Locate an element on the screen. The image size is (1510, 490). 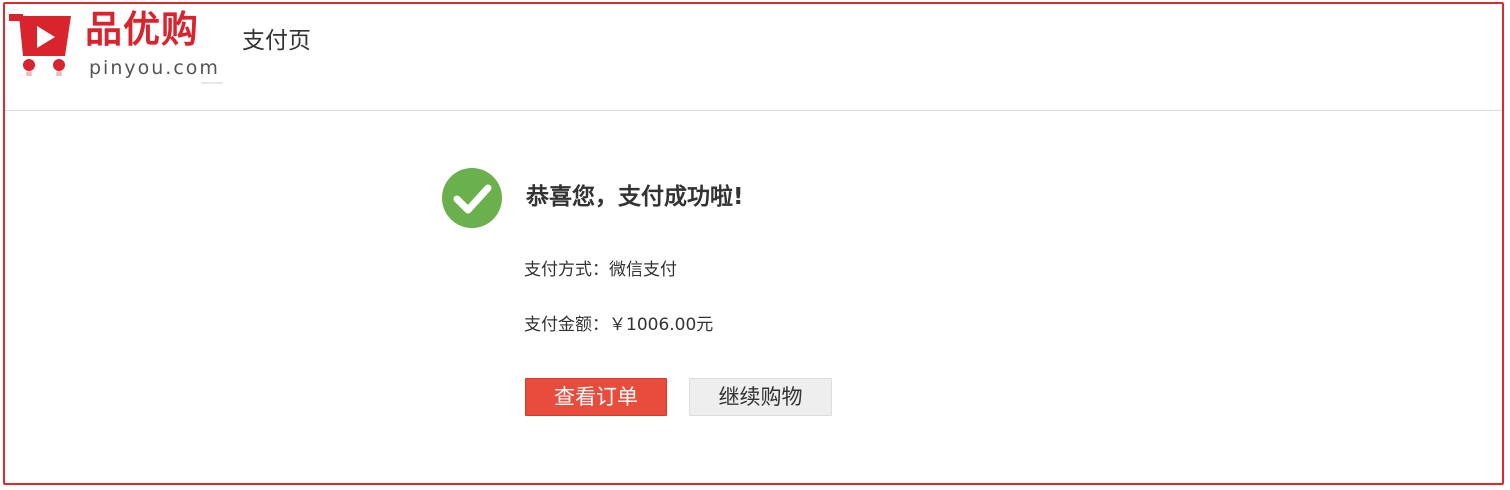
shopping-cart-icon is located at coordinates (40, 45).